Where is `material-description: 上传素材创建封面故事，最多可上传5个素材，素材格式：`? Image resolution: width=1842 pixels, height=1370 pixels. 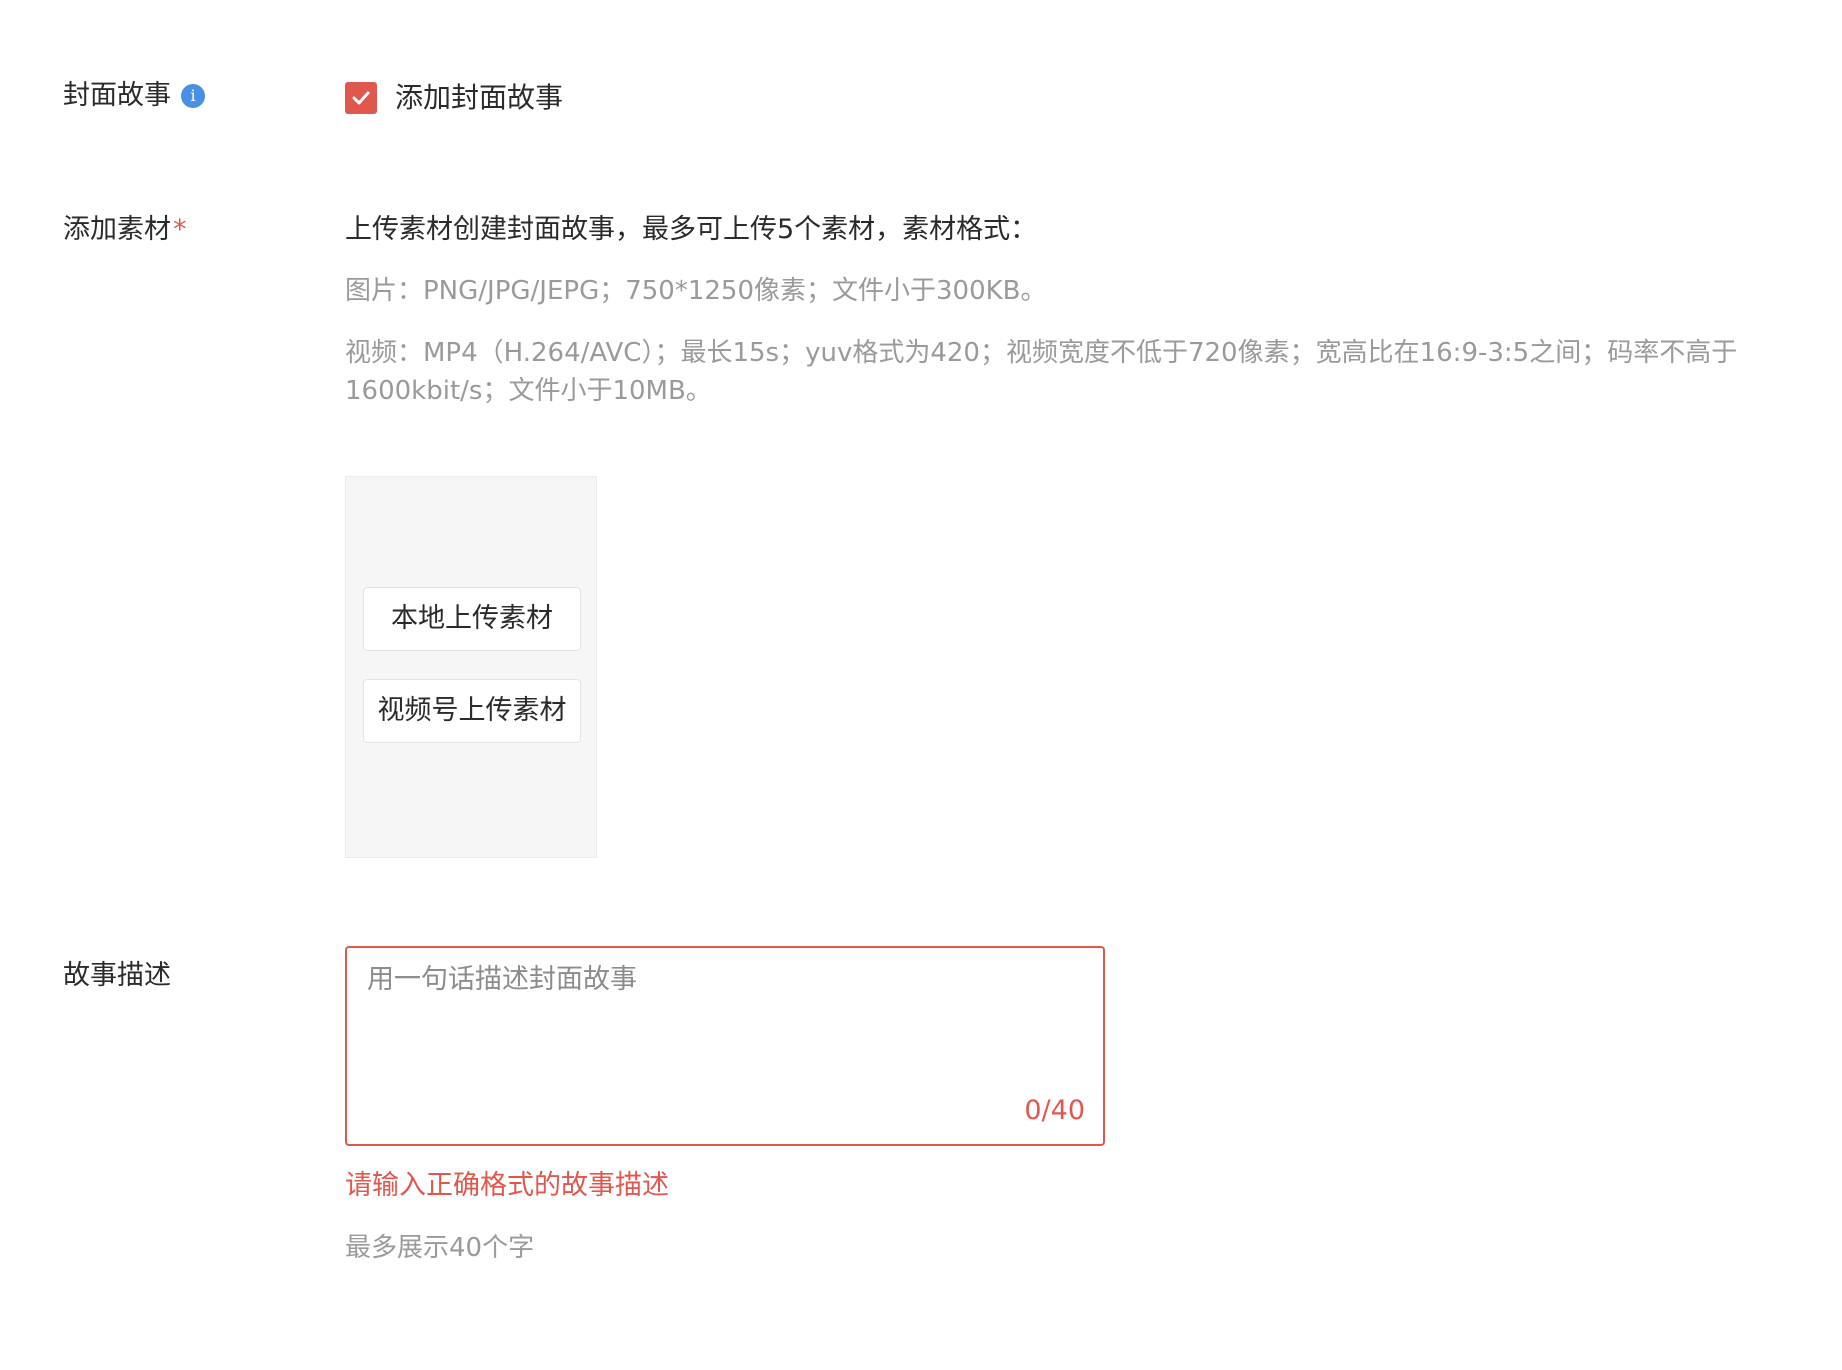 material-description: 上传素材创建封面故事，最多可上传5个素材，素材格式： is located at coordinates (691, 229).